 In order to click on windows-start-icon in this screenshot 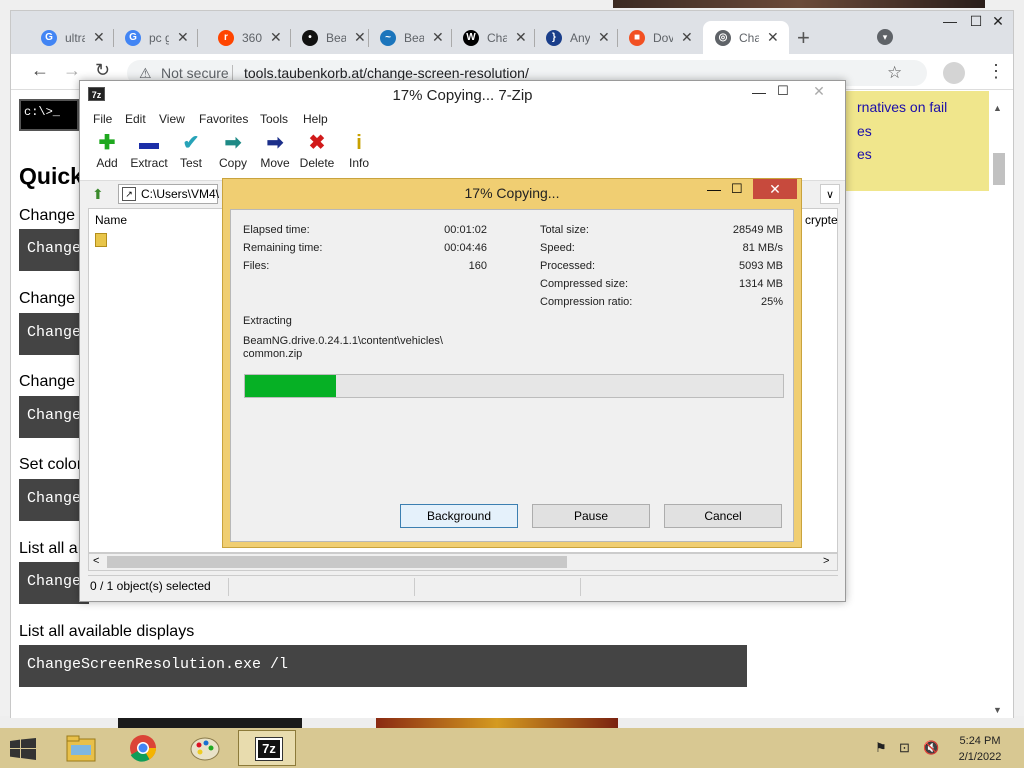, I will do `click(23, 749)`.